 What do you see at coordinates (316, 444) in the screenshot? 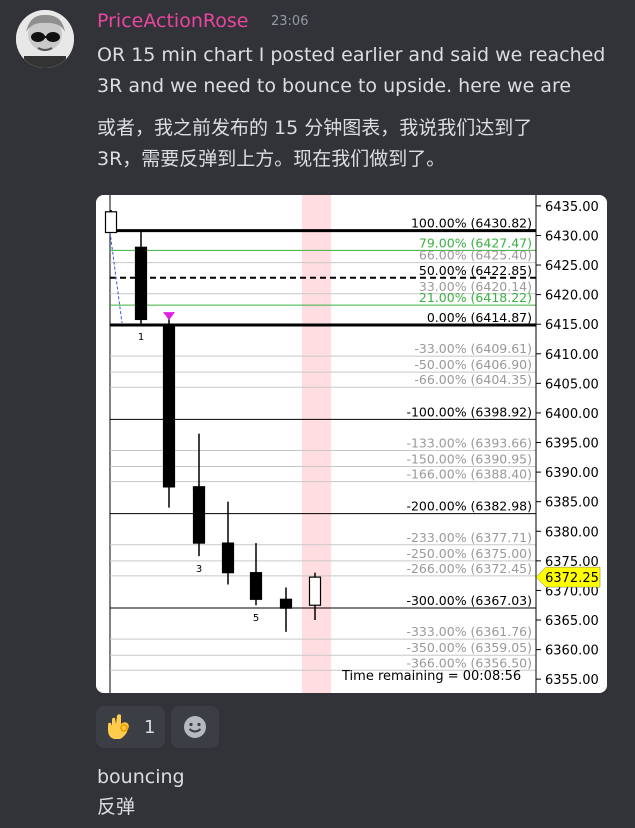
I see `current-bar-highlight` at bounding box center [316, 444].